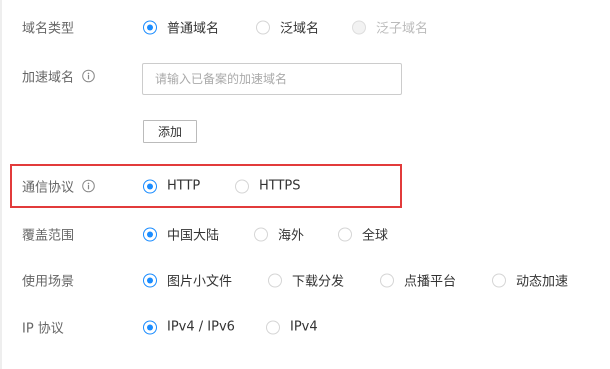  What do you see at coordinates (291, 236) in the screenshot?
I see `radio-label: 海外` at bounding box center [291, 236].